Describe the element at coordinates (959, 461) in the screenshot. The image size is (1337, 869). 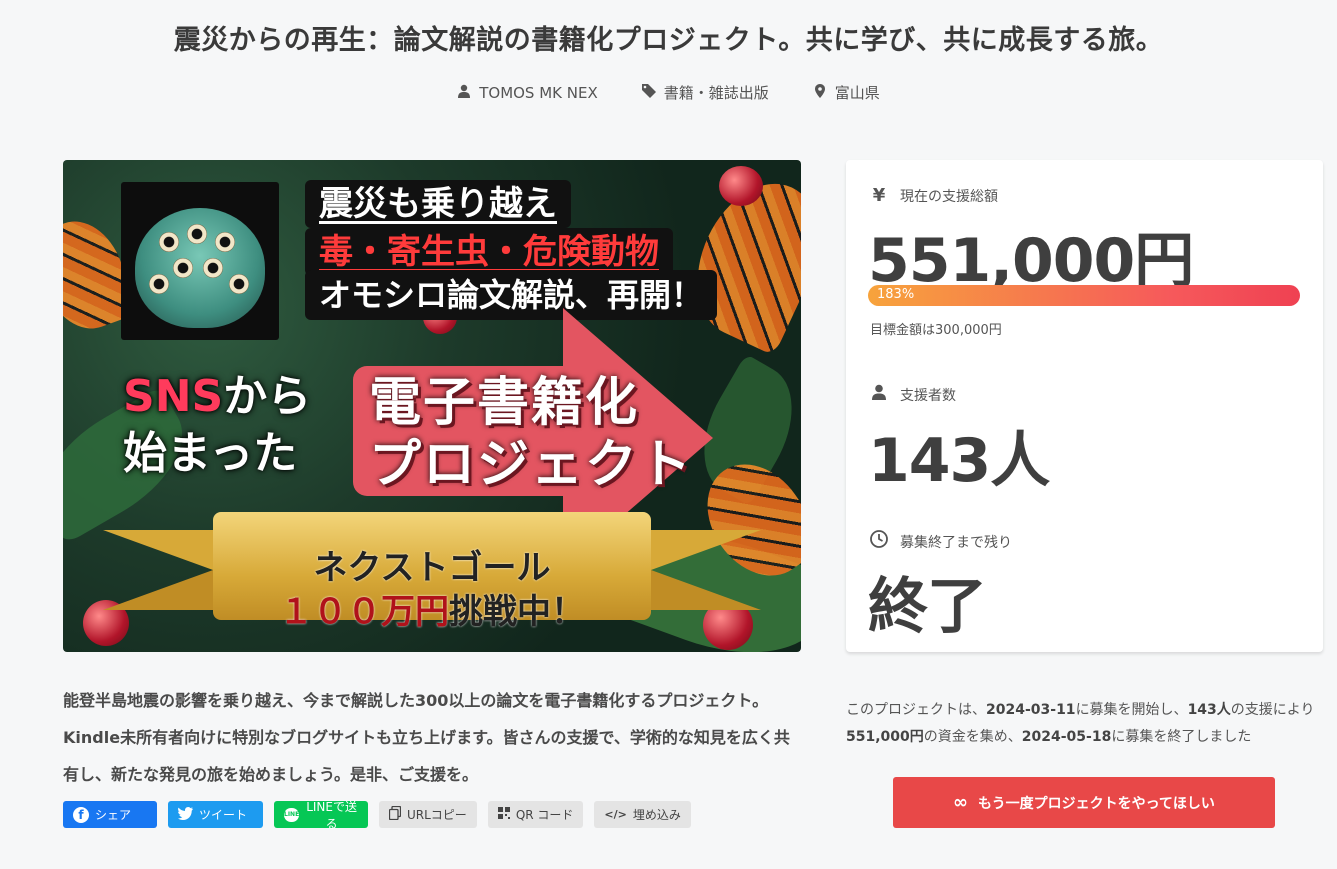
I see `supporters-count: 143人` at that location.